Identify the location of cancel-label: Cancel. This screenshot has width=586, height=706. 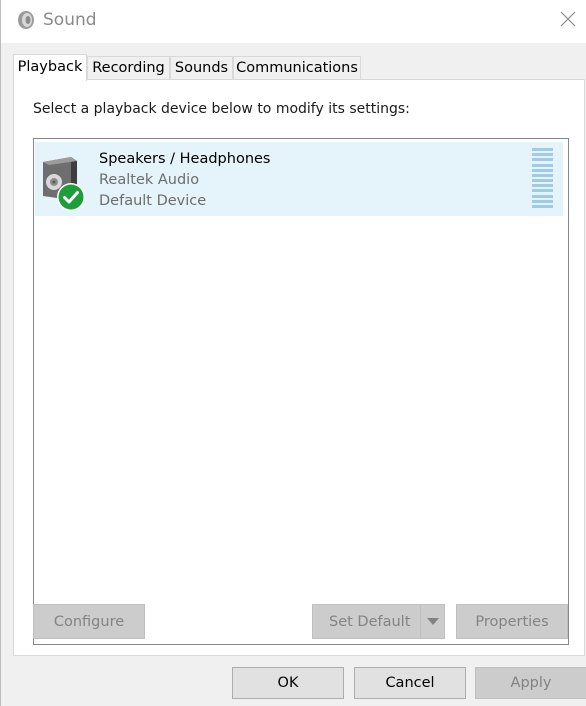
(410, 683).